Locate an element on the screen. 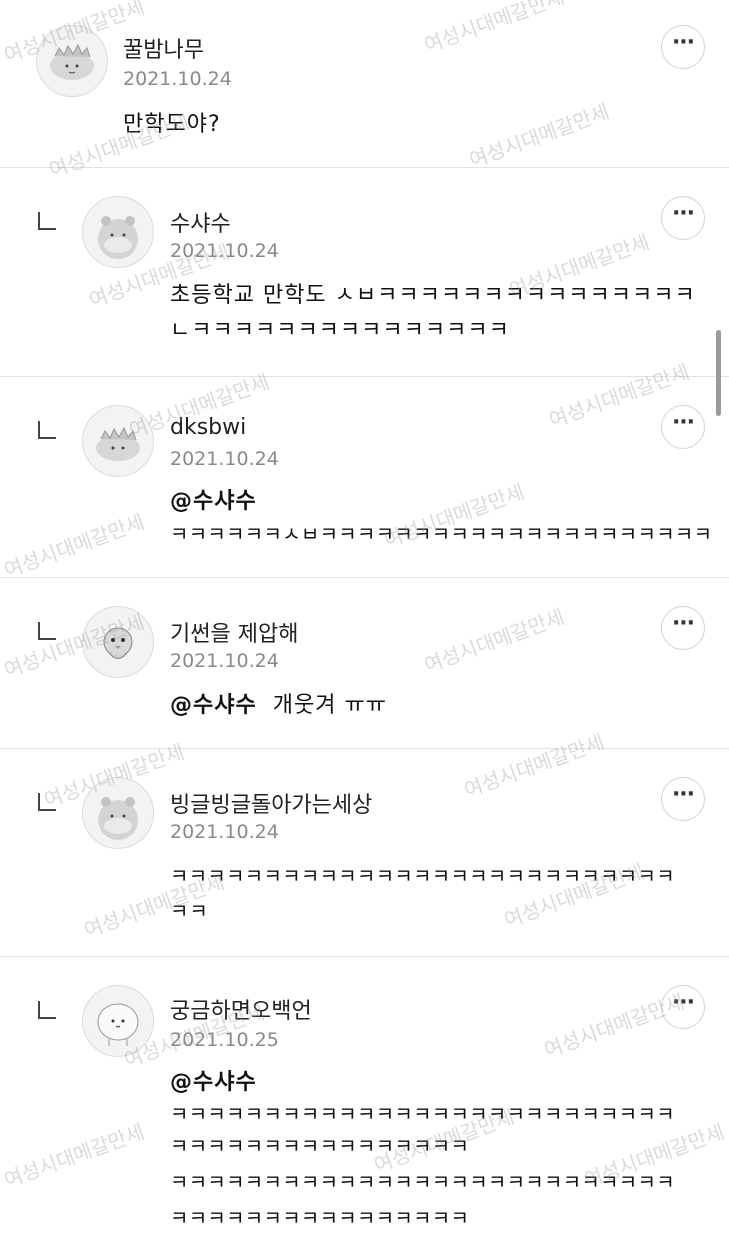 This screenshot has width=729, height=1242. comment-author: 수샤수 is located at coordinates (200, 222).